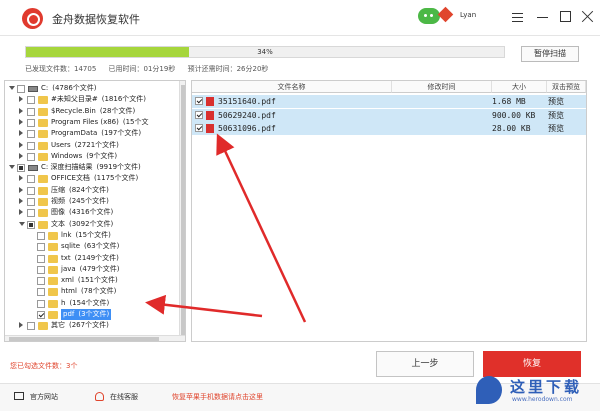  Describe the element at coordinates (80, 201) in the screenshot. I see `tree-node-label: 视频 (245个文件)` at that location.